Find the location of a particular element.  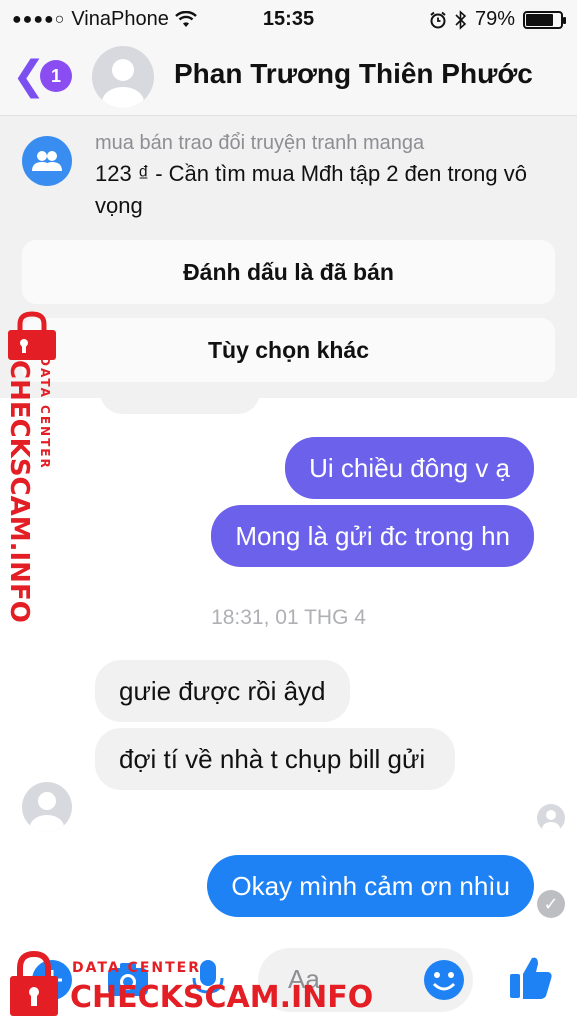

contact-avatar is located at coordinates (123, 77).